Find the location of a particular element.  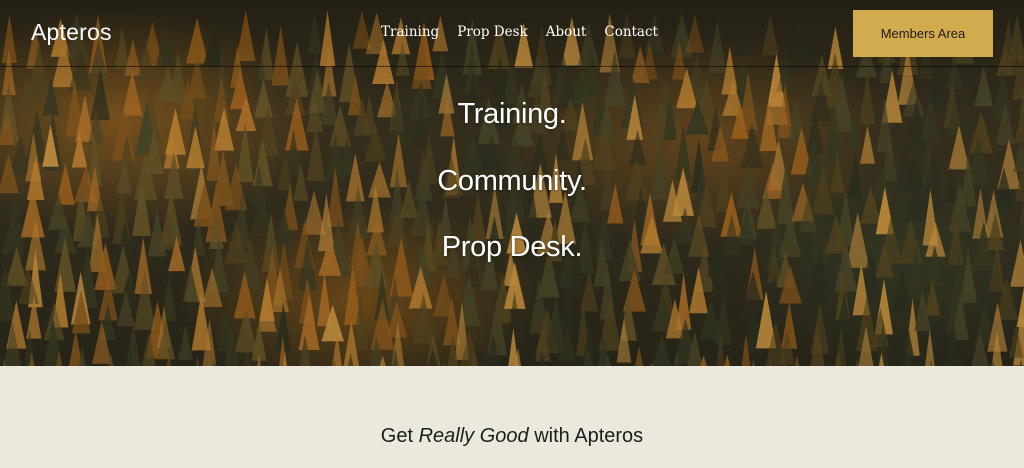

main-nav: Training Prop Desk About Contact is located at coordinates (519, 32).